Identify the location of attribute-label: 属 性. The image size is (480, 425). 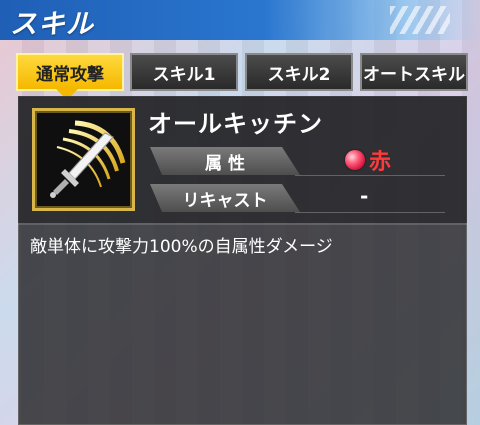
(225, 161).